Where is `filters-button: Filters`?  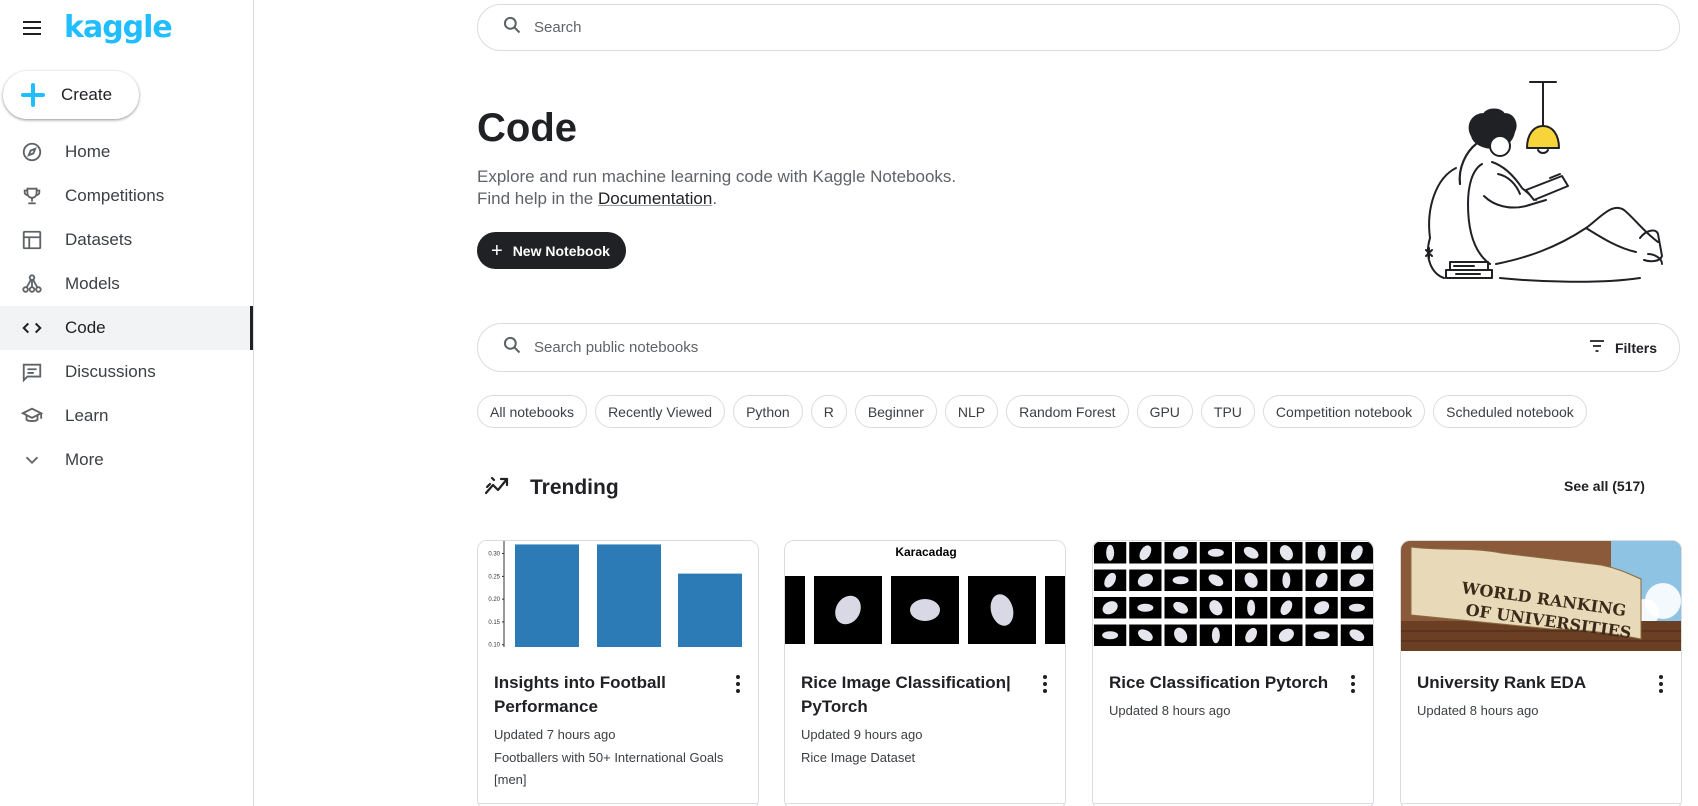
filters-button: Filters is located at coordinates (1623, 347).